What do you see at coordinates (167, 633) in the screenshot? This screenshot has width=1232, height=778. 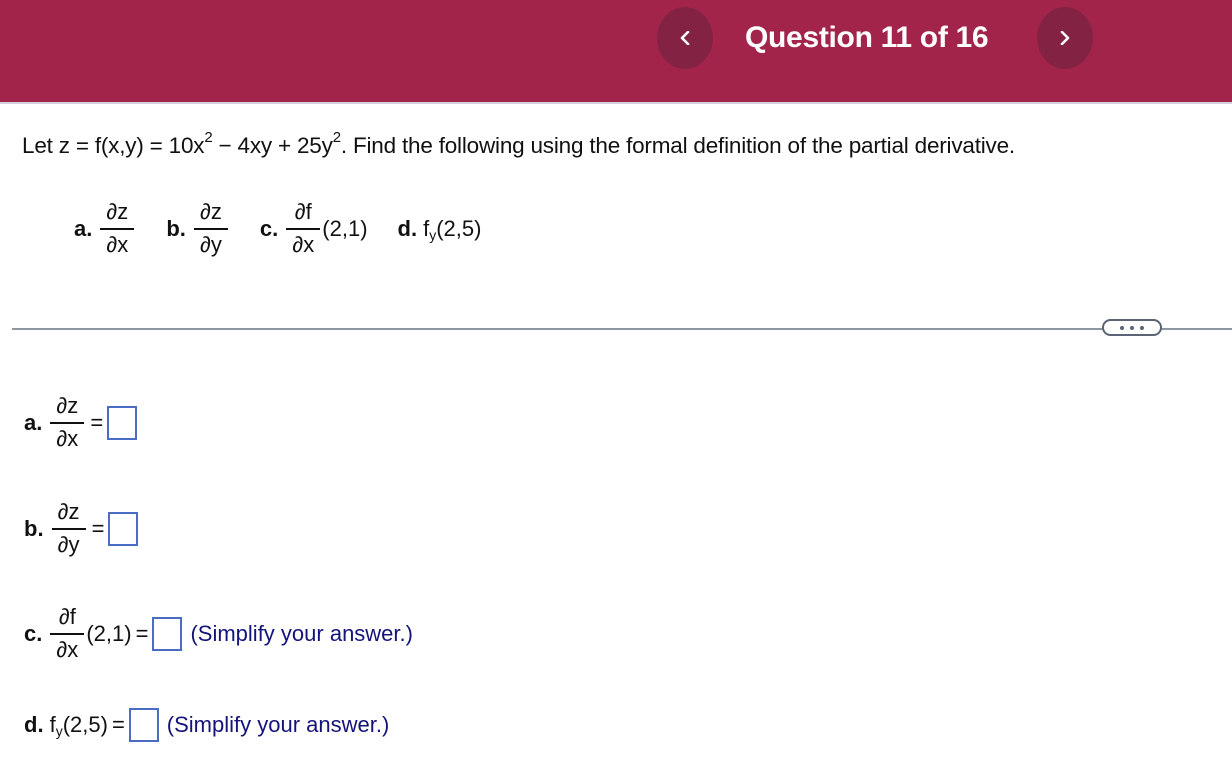 I see `answer-input-c` at bounding box center [167, 633].